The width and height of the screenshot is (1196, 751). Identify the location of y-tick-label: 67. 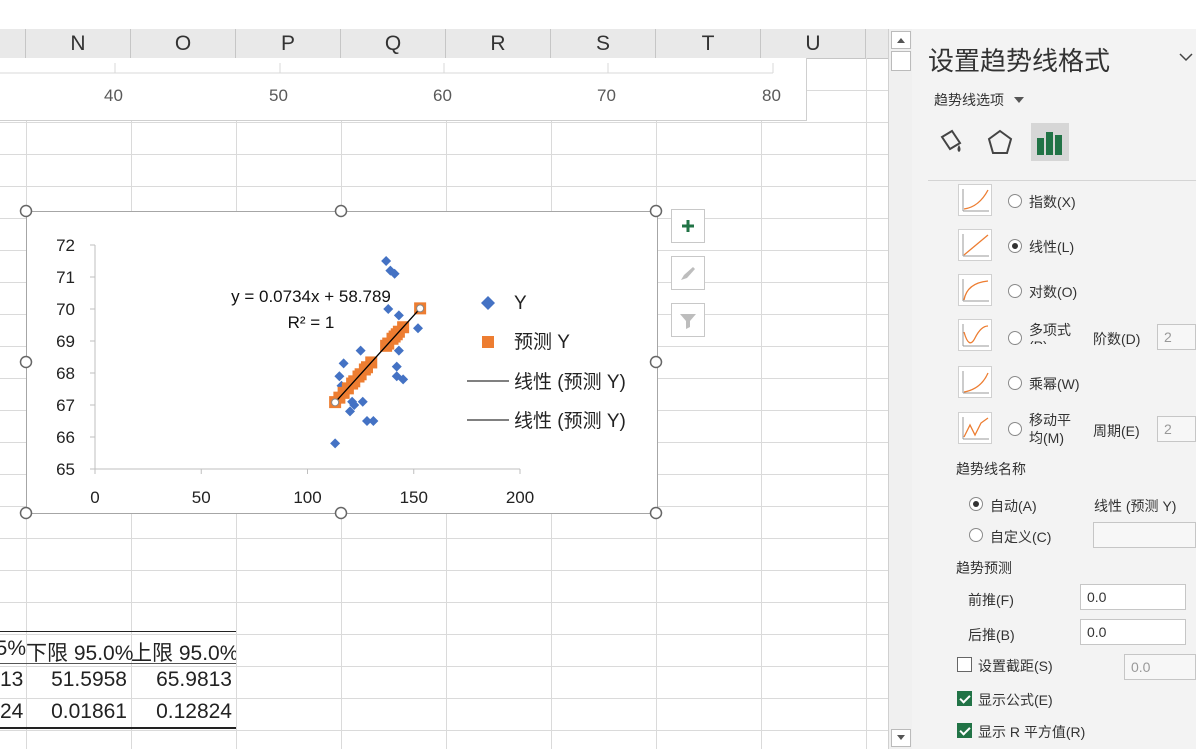
(65, 405).